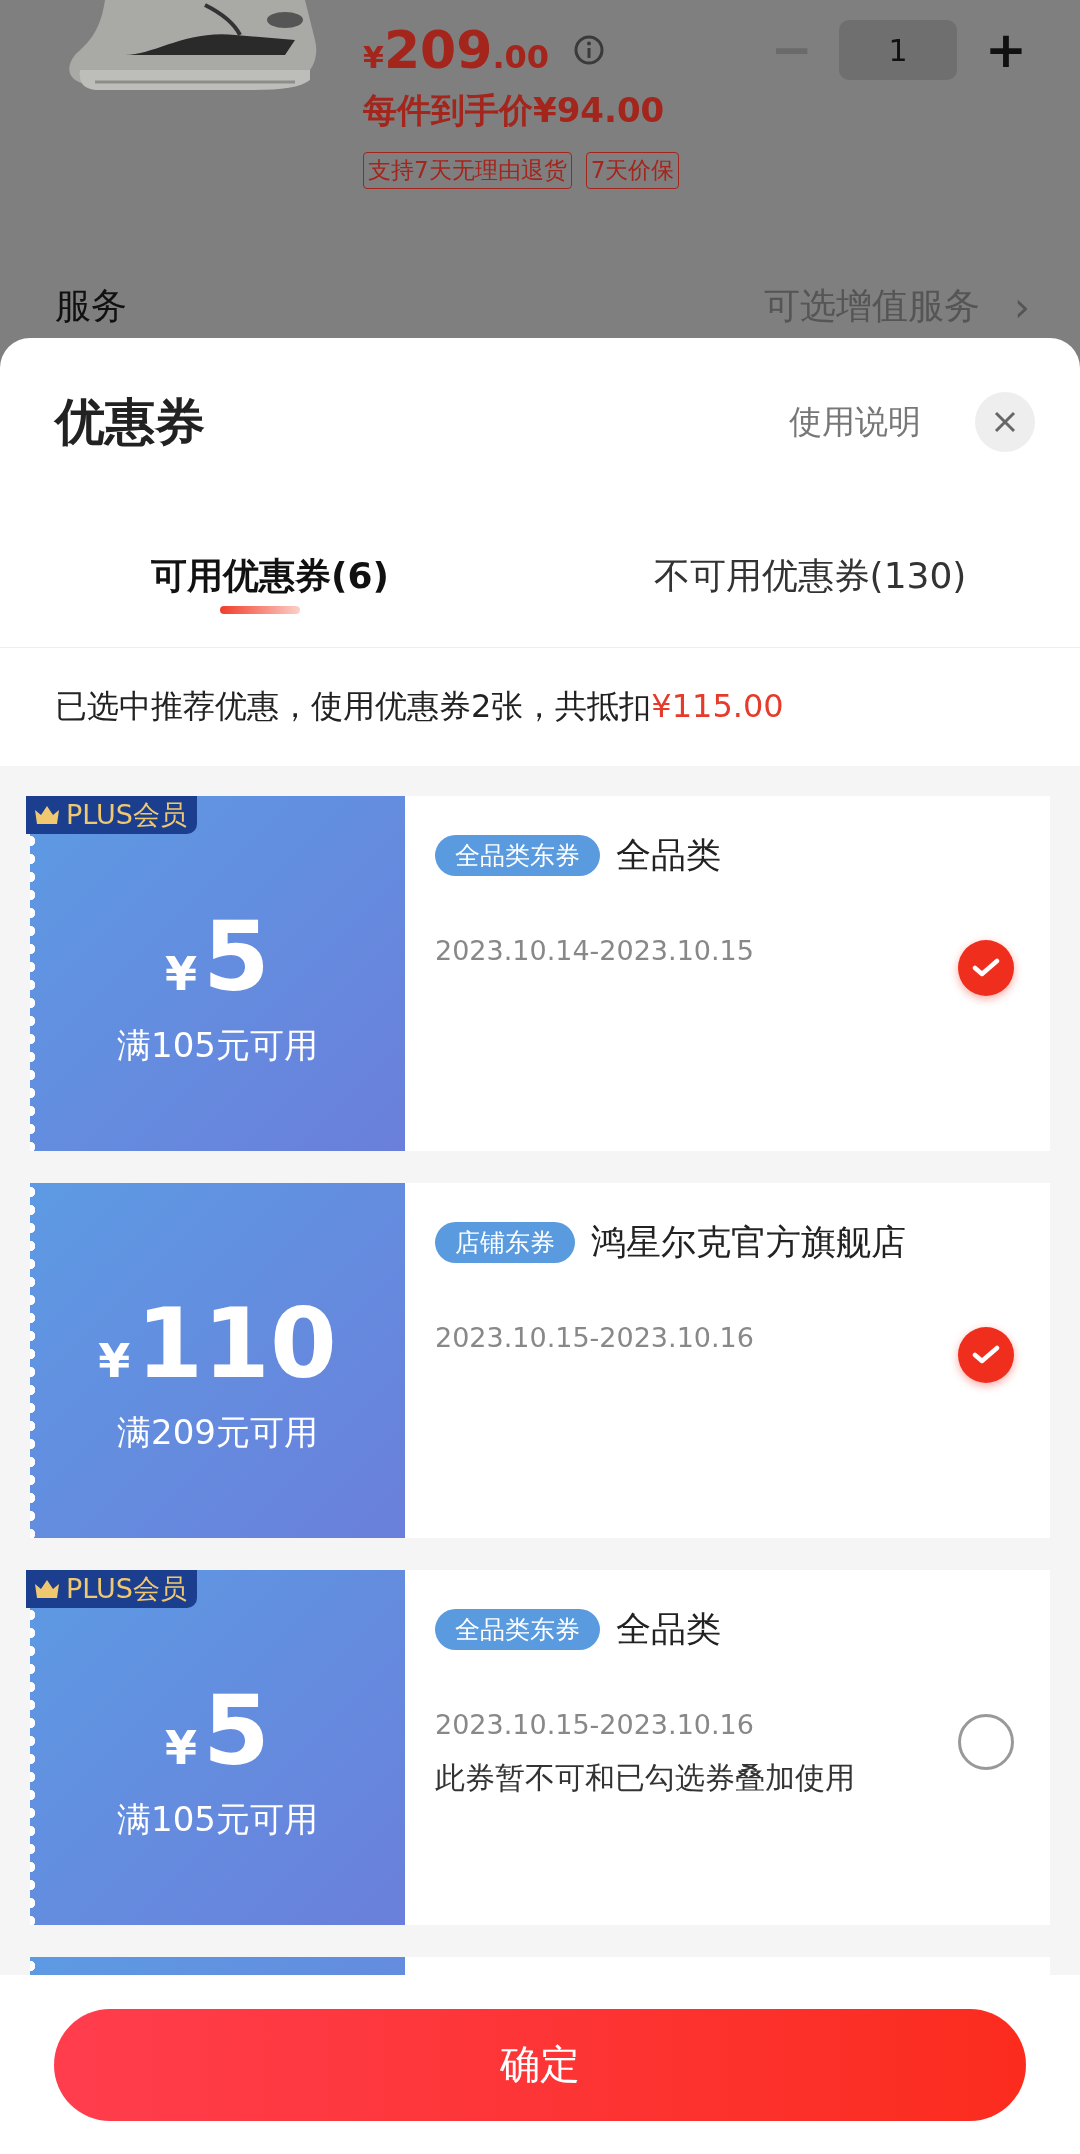 This screenshot has width=1080, height=2154. I want to click on product-price: ¥209.00, so click(456, 50).